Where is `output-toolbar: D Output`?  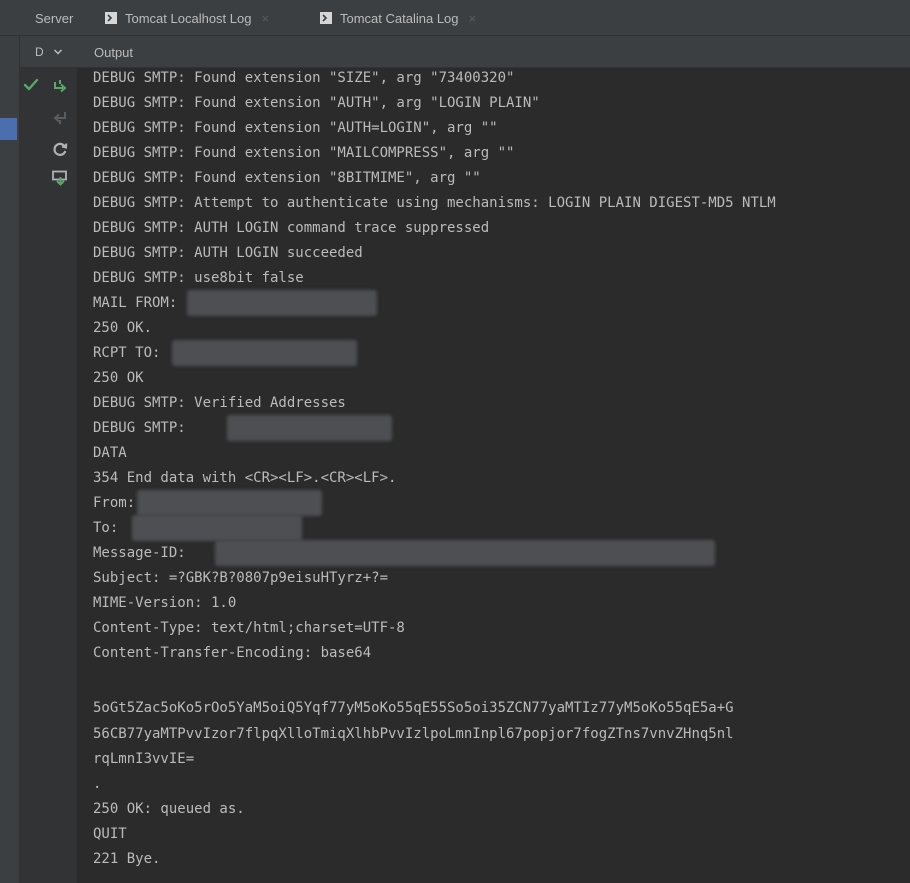 output-toolbar: D Output is located at coordinates (465, 52).